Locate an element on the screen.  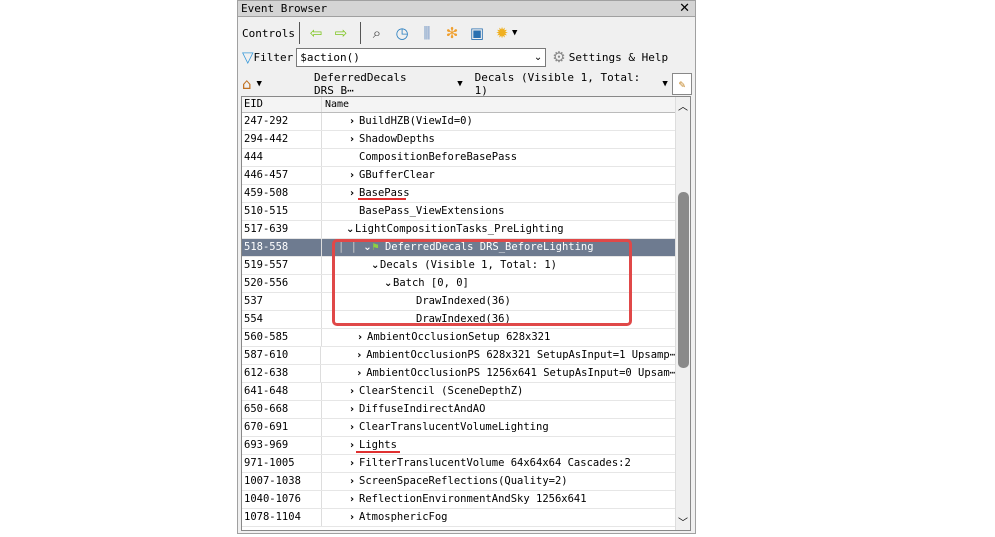
name-cell: › ReflectionEnvironmentAndSky 1256x641 is located at coordinates (454, 499).